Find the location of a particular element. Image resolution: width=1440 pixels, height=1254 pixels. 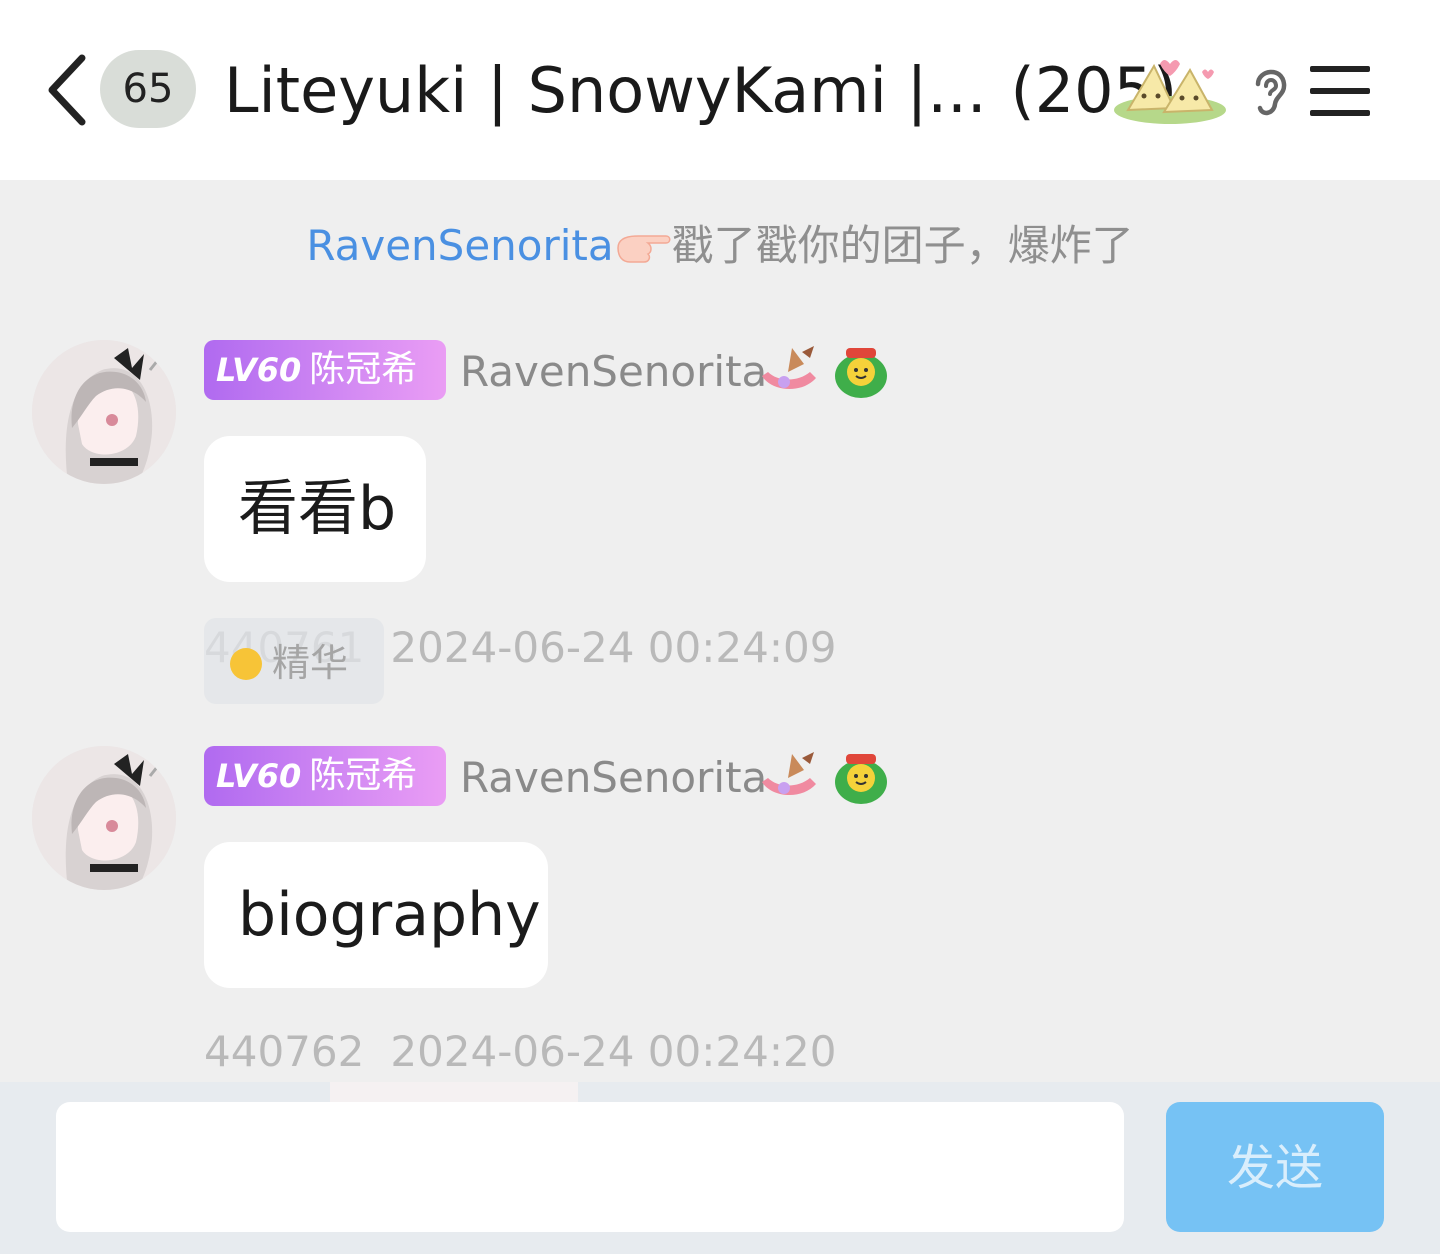

notice-text: 戳了戳你的团子，爆炸了 is located at coordinates (902, 245).